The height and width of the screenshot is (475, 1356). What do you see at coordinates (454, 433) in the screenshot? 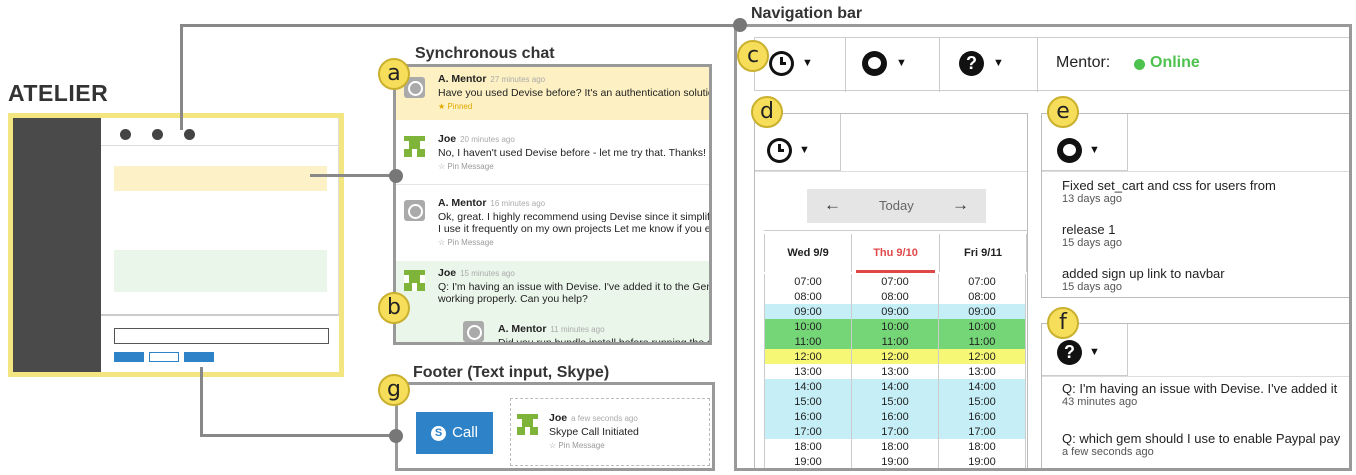
I see `skype-call-button: S Call` at bounding box center [454, 433].